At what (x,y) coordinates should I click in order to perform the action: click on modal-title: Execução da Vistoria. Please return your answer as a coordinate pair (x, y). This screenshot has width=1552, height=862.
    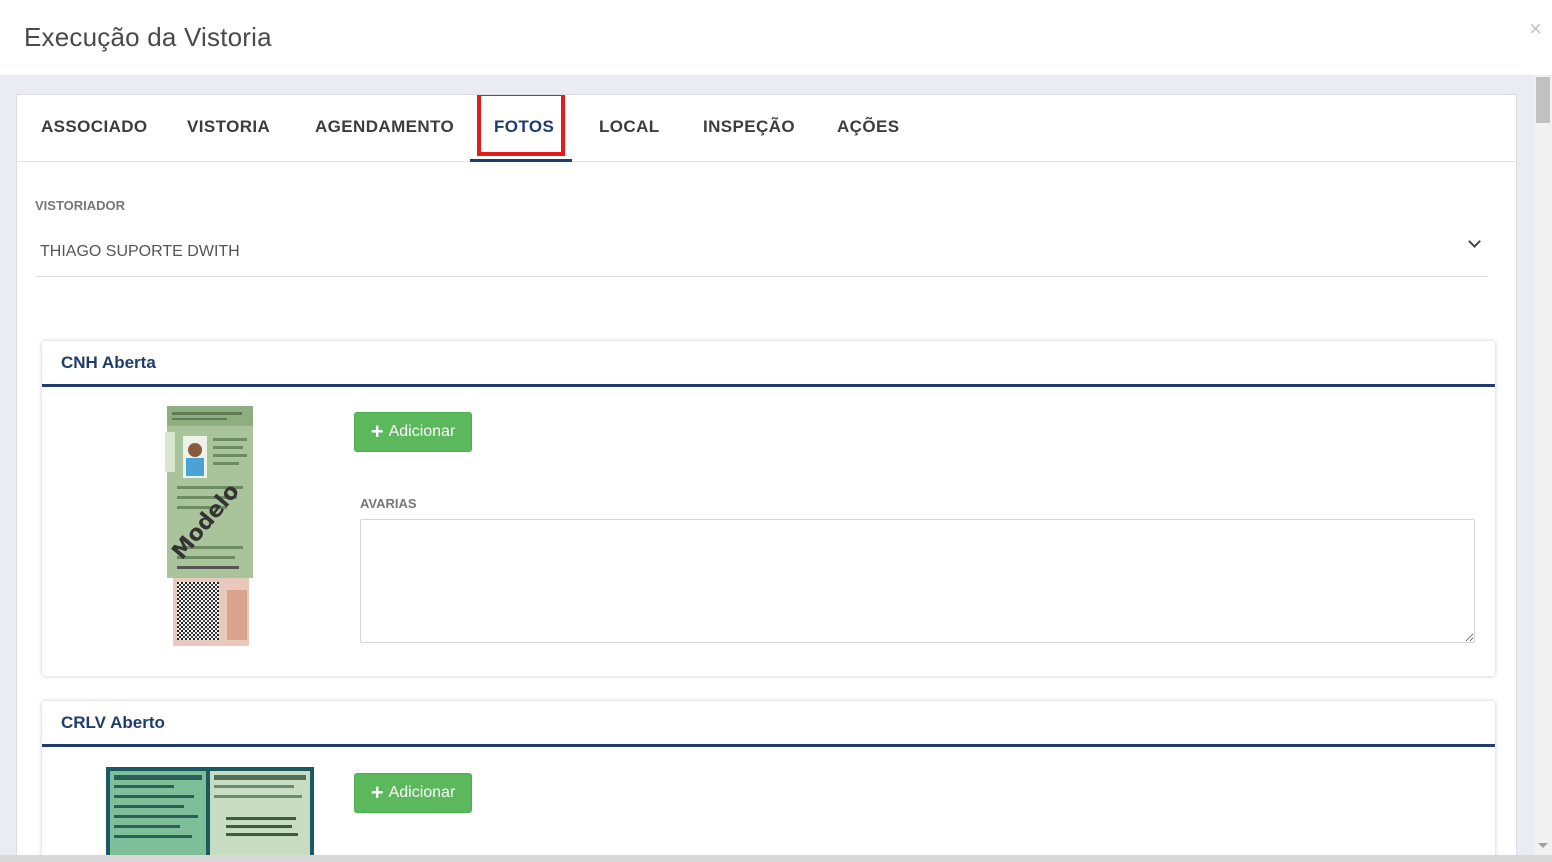
    Looking at the image, I should click on (148, 37).